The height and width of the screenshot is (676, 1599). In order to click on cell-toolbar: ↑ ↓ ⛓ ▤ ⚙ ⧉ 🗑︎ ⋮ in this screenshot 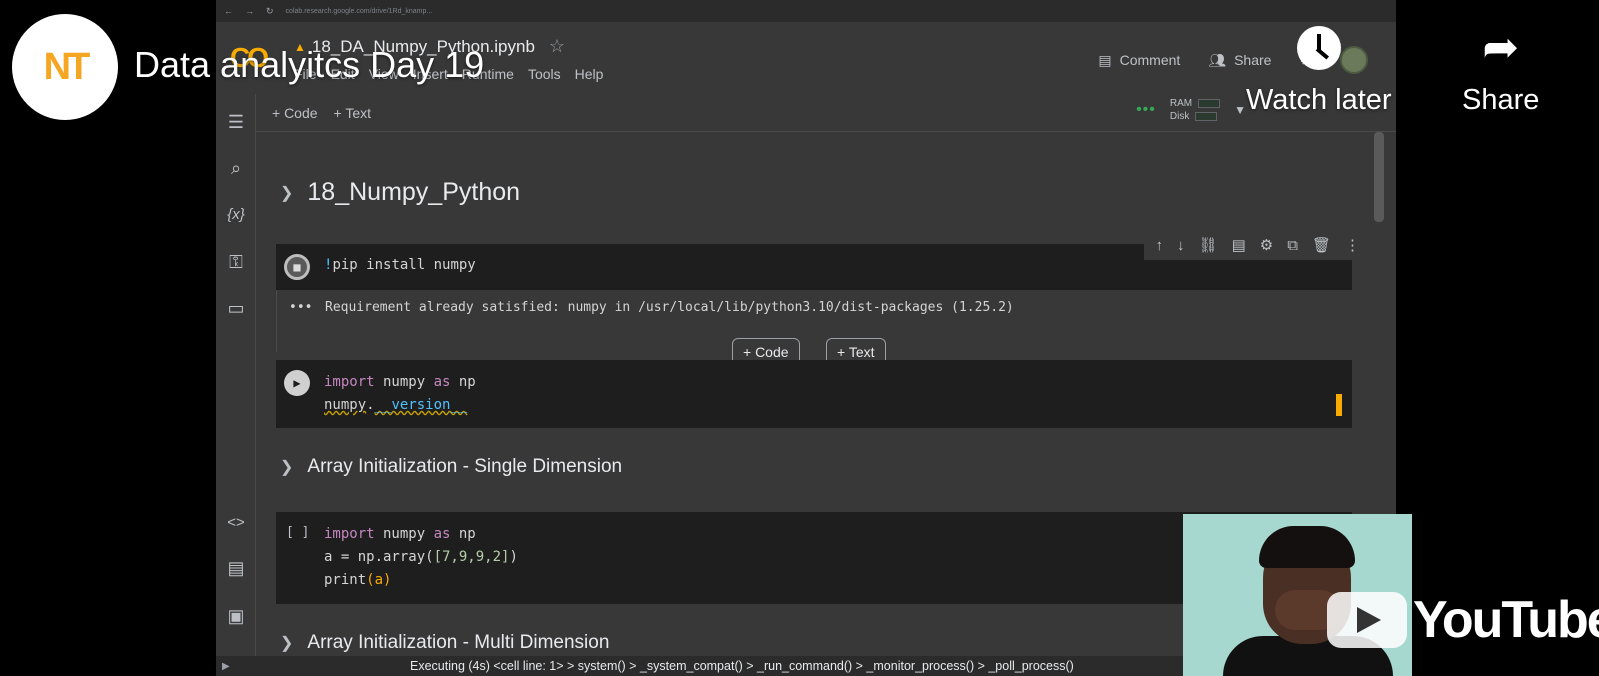, I will do `click(1257, 245)`.